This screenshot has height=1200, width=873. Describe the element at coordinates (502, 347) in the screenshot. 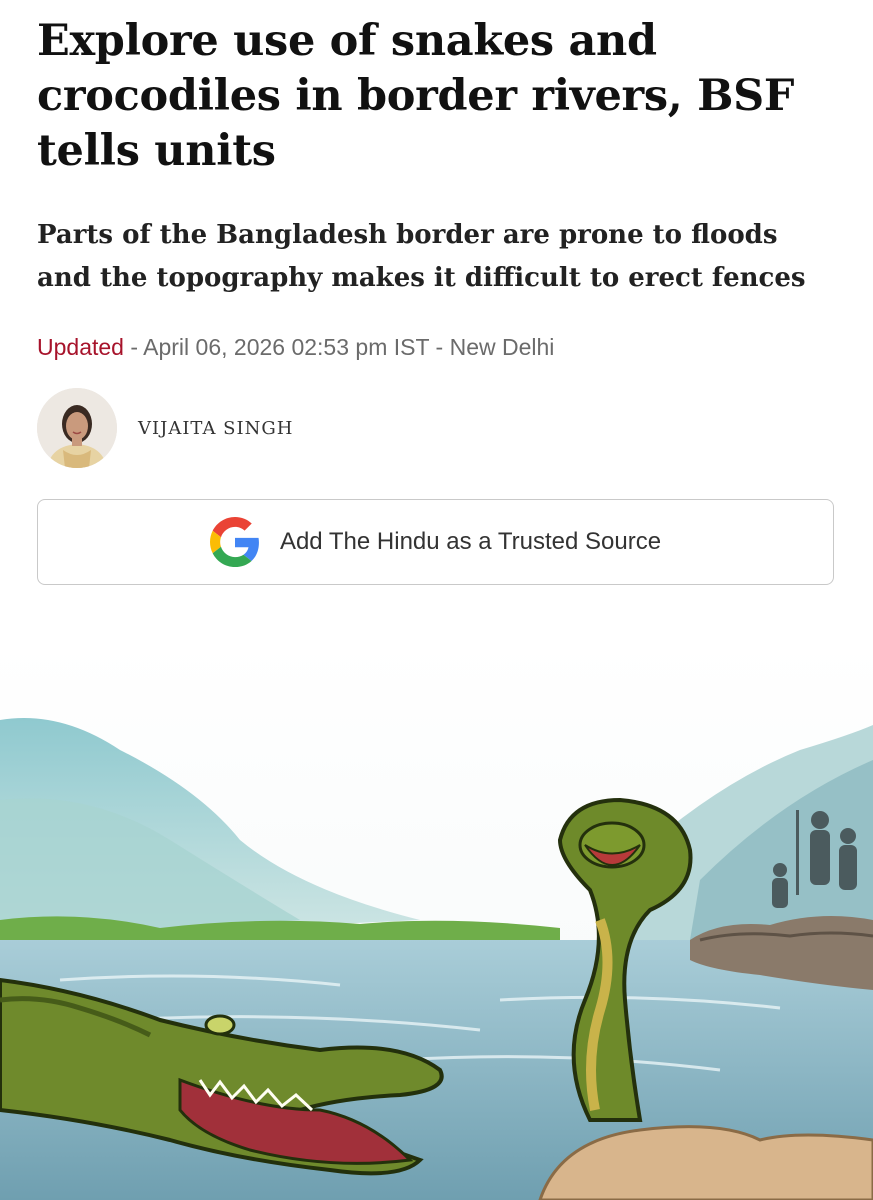

I see `dateline-location: New Delhi` at that location.